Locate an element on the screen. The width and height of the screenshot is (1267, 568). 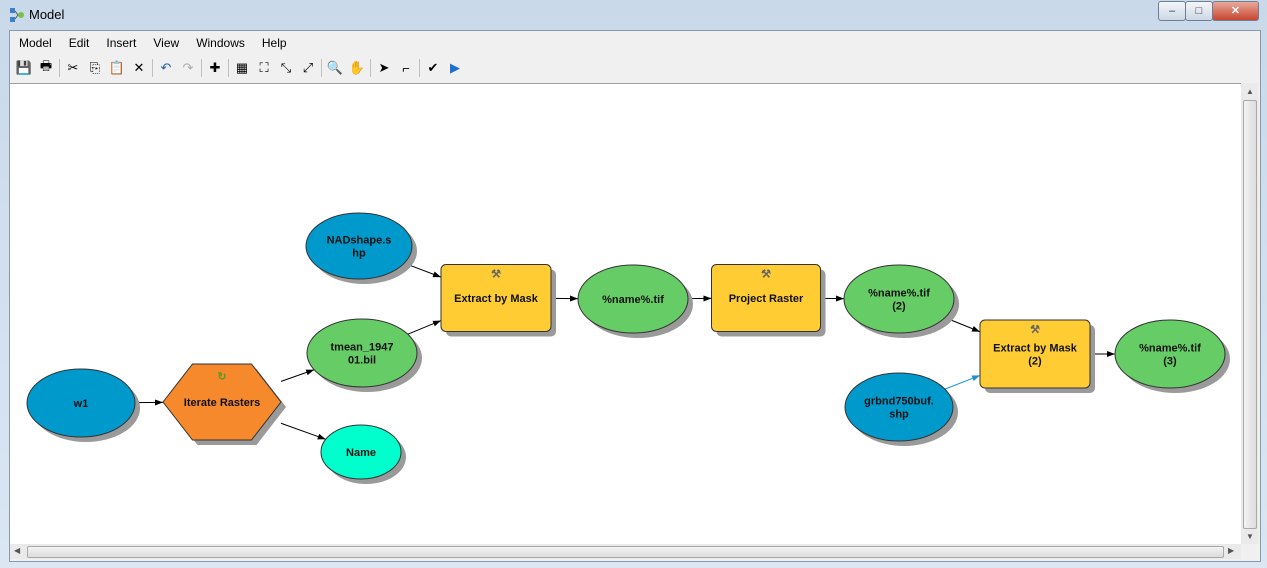
node-tmean: tmean_194701.bil is located at coordinates (364, 355).